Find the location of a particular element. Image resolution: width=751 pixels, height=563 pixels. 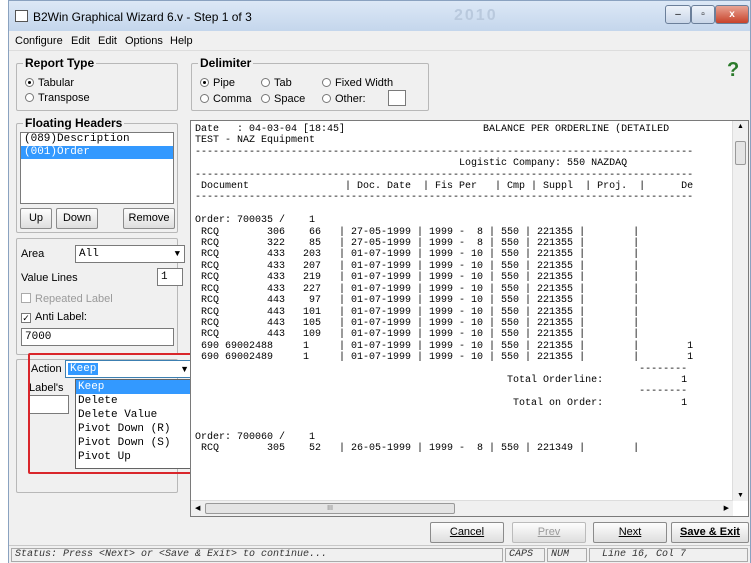

scroll-left-icon: ◀ is located at coordinates (197, 508).